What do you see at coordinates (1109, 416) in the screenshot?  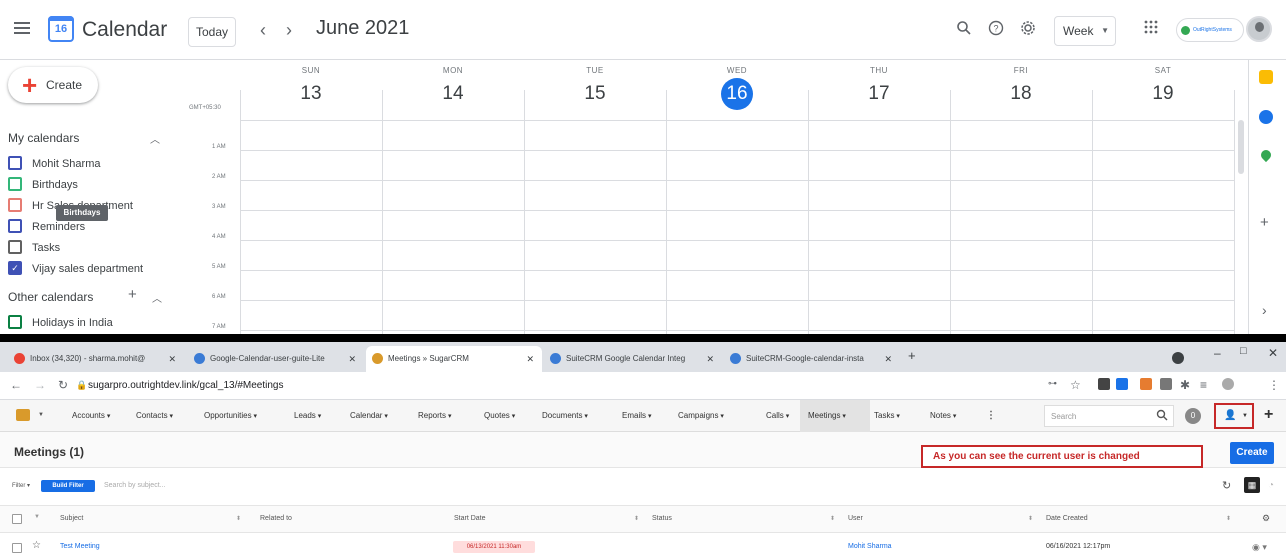 I see `global-search-input: Search` at bounding box center [1109, 416].